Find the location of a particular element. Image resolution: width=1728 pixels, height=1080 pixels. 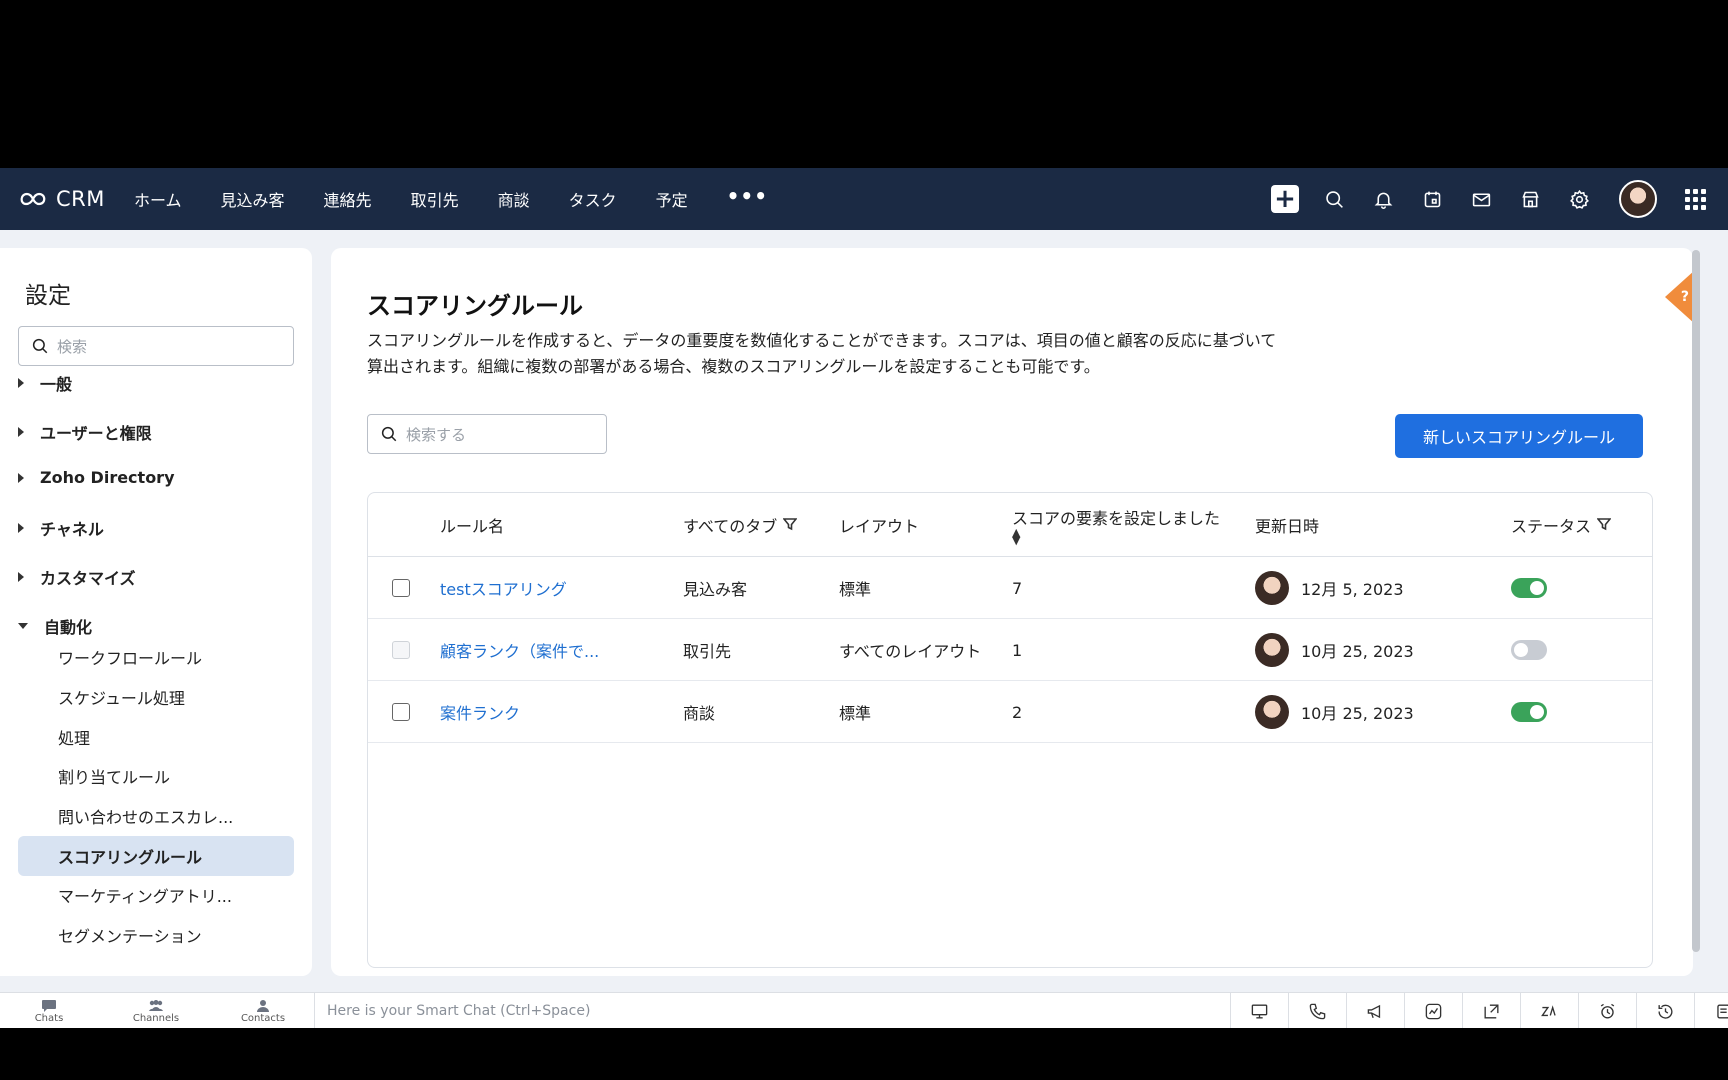

header-layout: レイアウト is located at coordinates (879, 525).